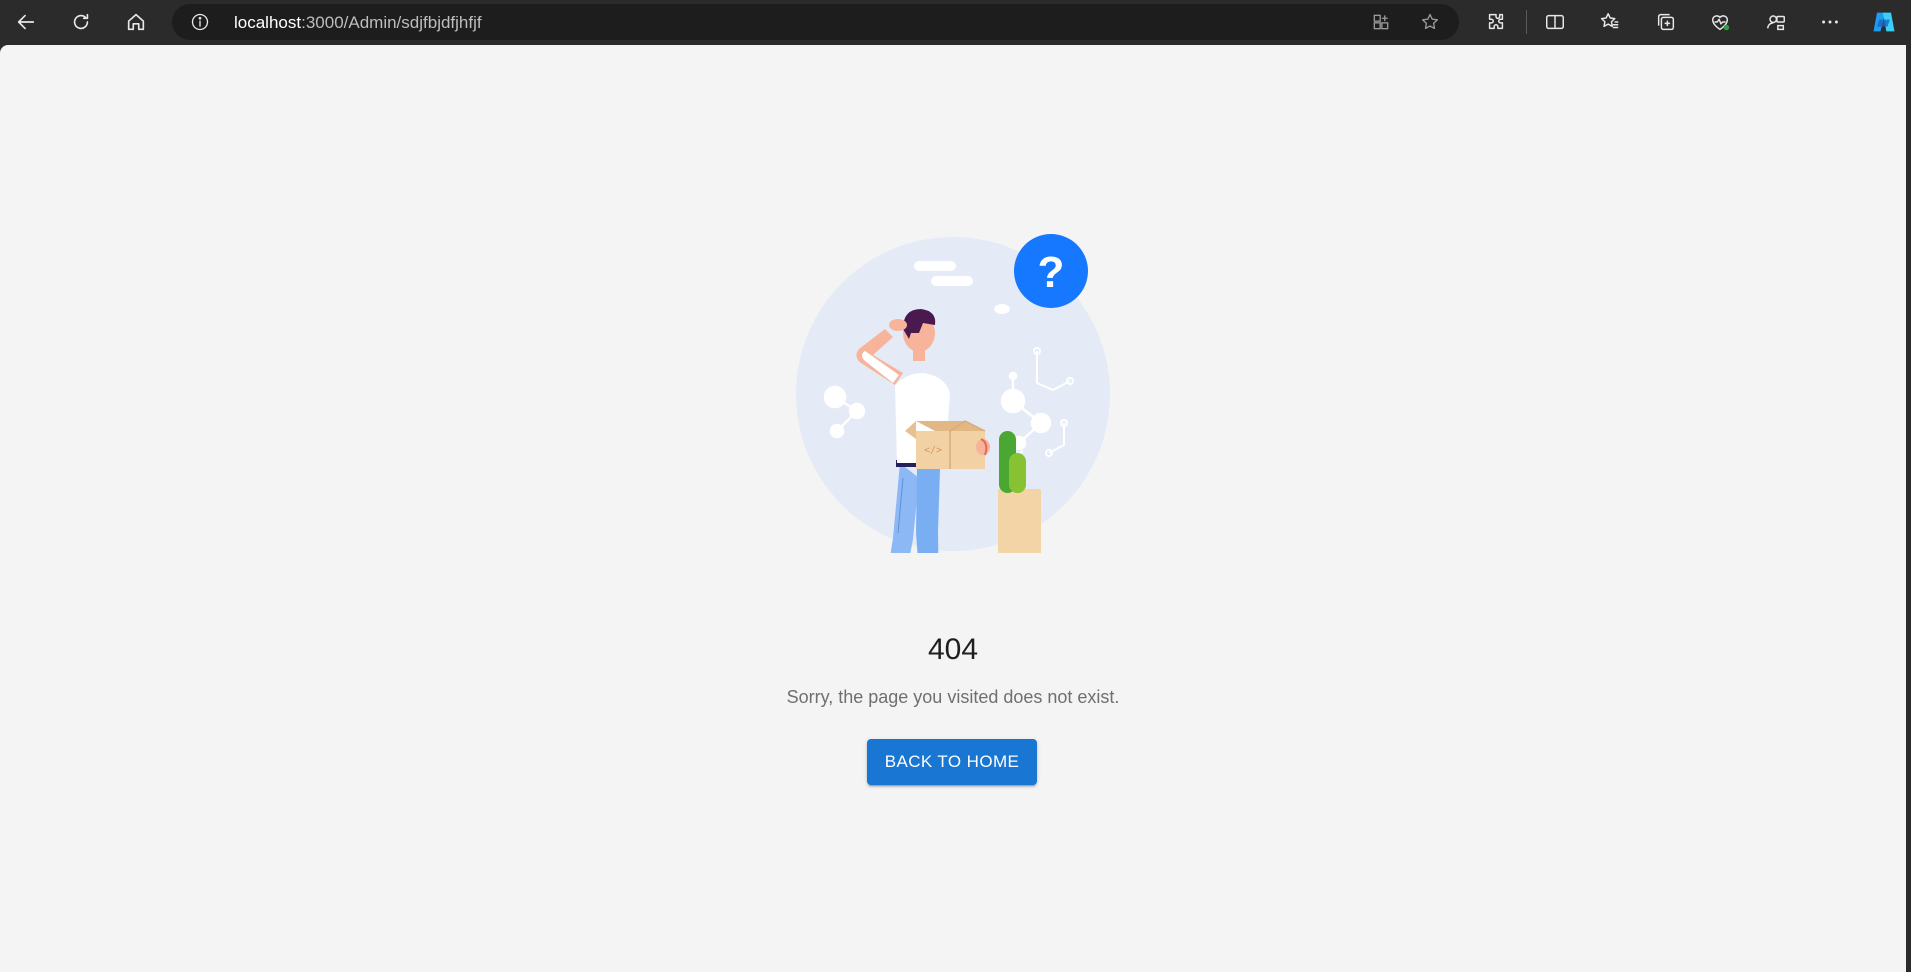 The image size is (1911, 972). I want to click on info-icon, so click(200, 22).